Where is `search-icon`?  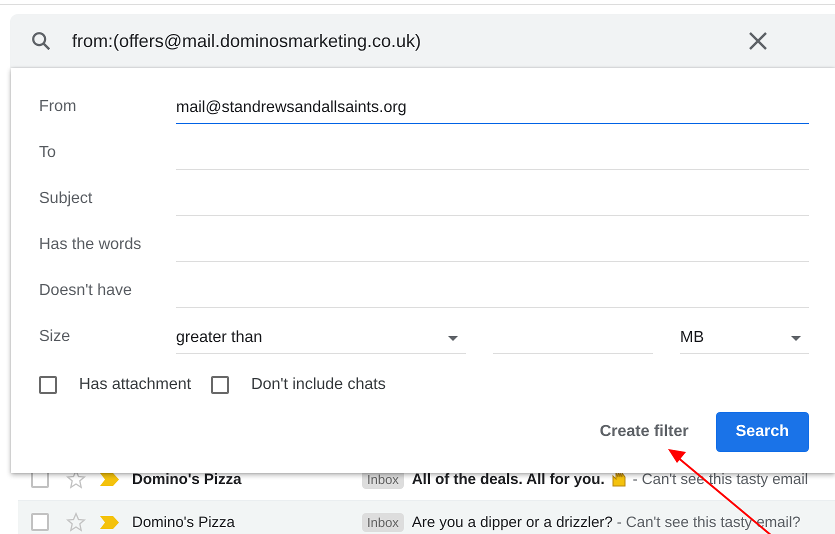
search-icon is located at coordinates (41, 41).